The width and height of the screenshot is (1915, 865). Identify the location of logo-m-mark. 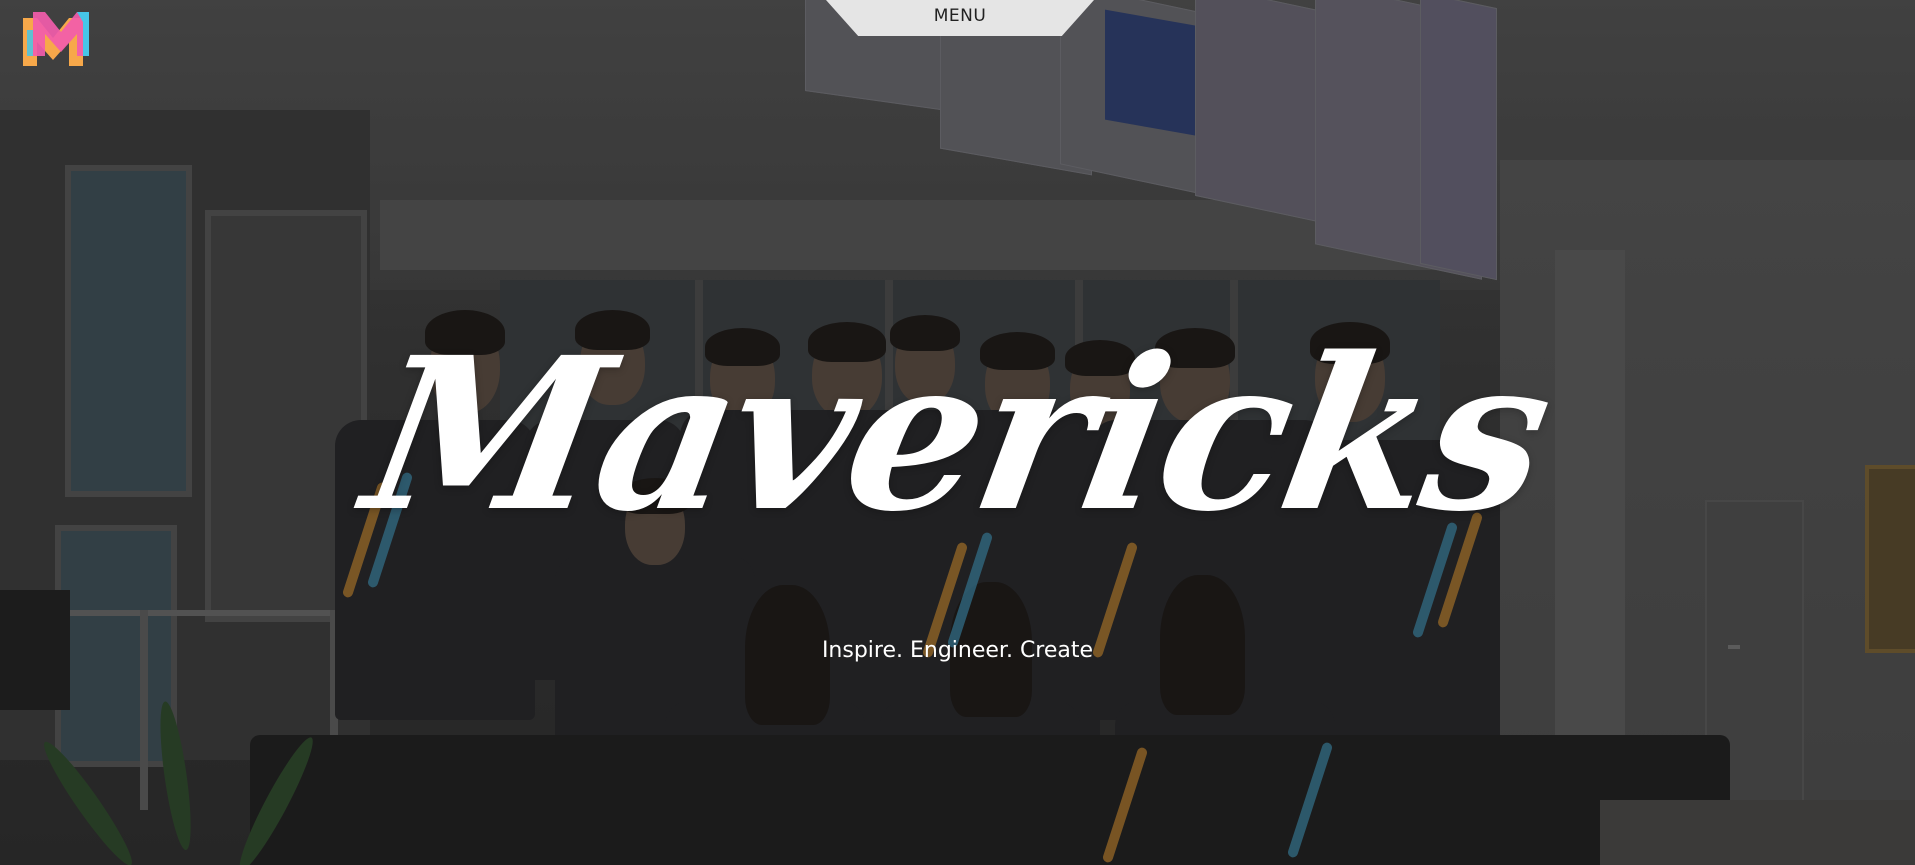
(56, 39).